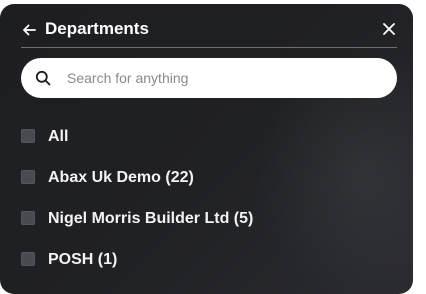 This screenshot has width=426, height=294. What do you see at coordinates (209, 32) in the screenshot?
I see `panel-header: Departments` at bounding box center [209, 32].